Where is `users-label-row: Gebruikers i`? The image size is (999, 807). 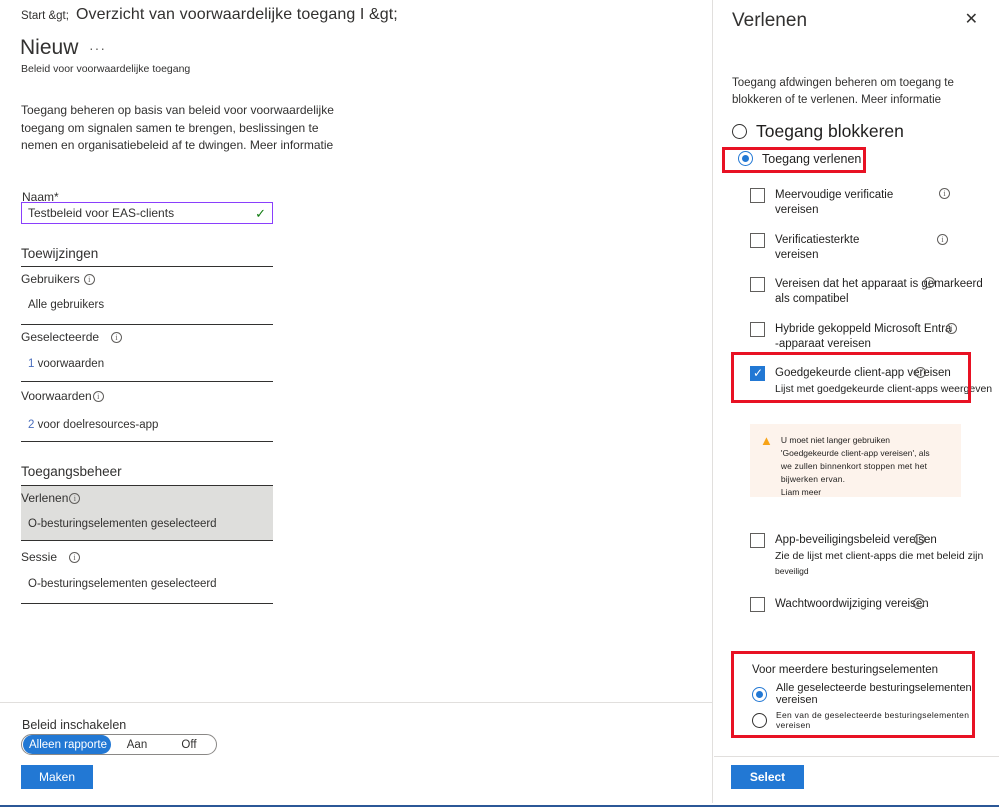
users-label-row: Gebruikers i is located at coordinates (58, 279).